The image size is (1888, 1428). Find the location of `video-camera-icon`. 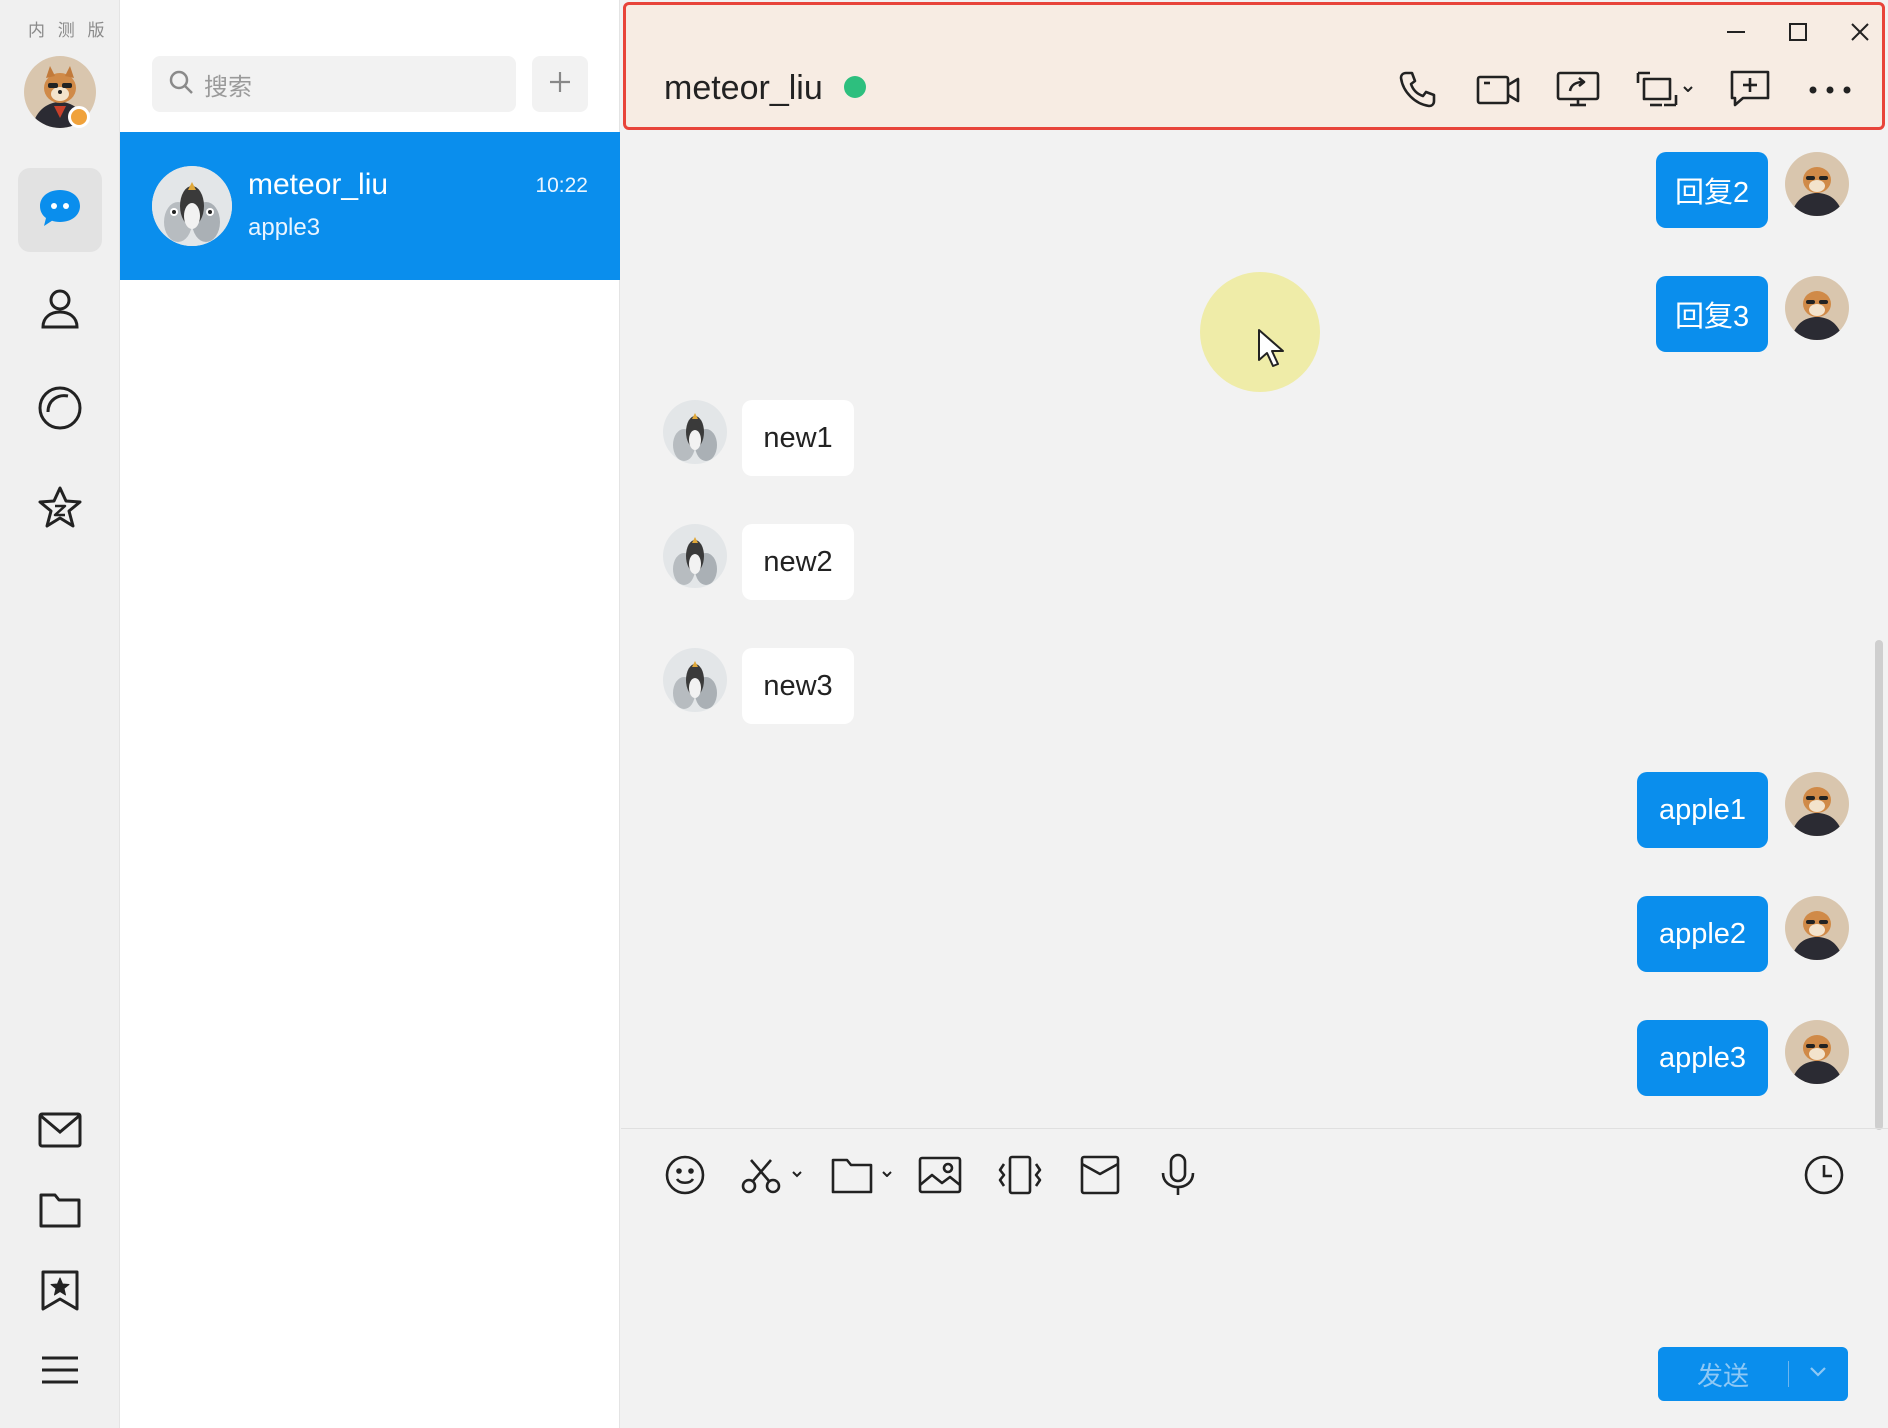

video-camera-icon is located at coordinates (1498, 91).